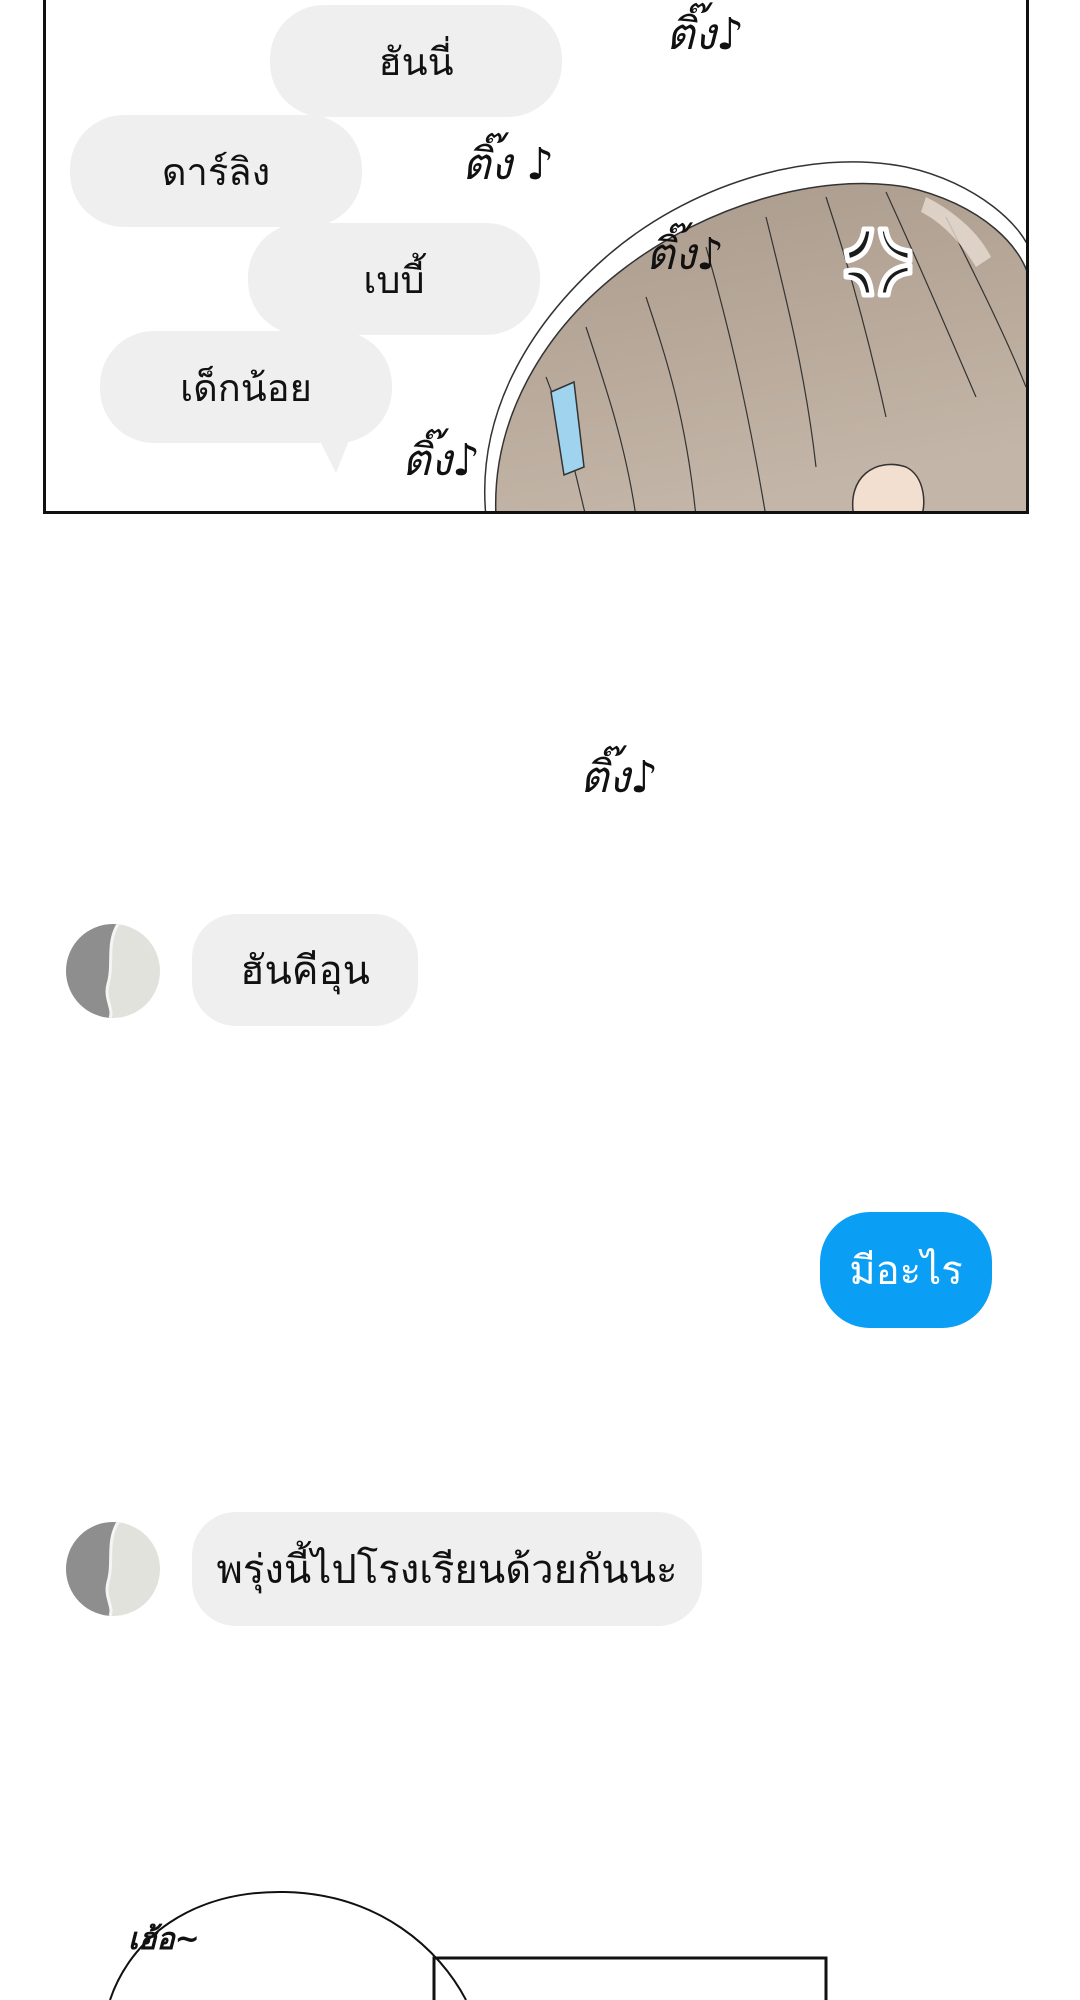 This screenshot has width=1080, height=2000. I want to click on sigh-sfx: เฮ้อ~, so click(164, 1939).